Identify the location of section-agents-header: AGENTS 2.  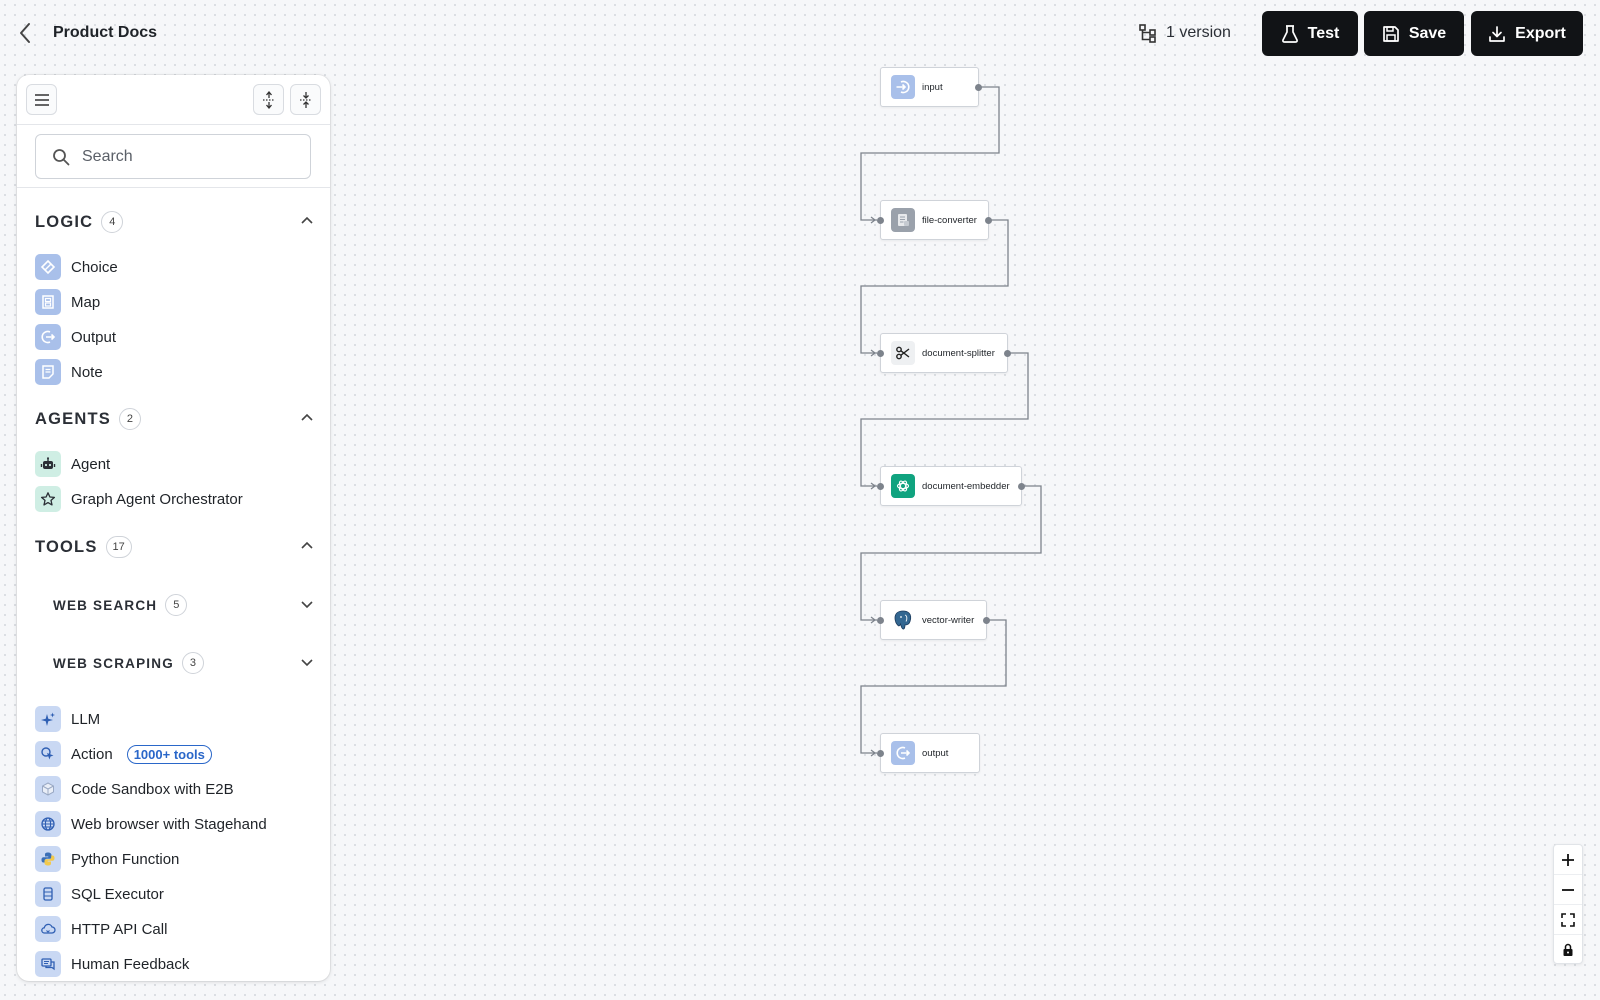
(175, 419).